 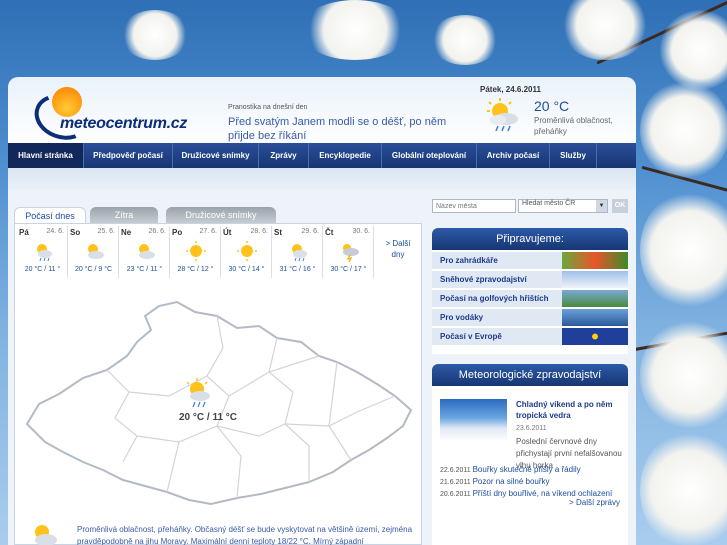 What do you see at coordinates (106, 231) in the screenshot?
I see `day-date: 25. 6.` at bounding box center [106, 231].